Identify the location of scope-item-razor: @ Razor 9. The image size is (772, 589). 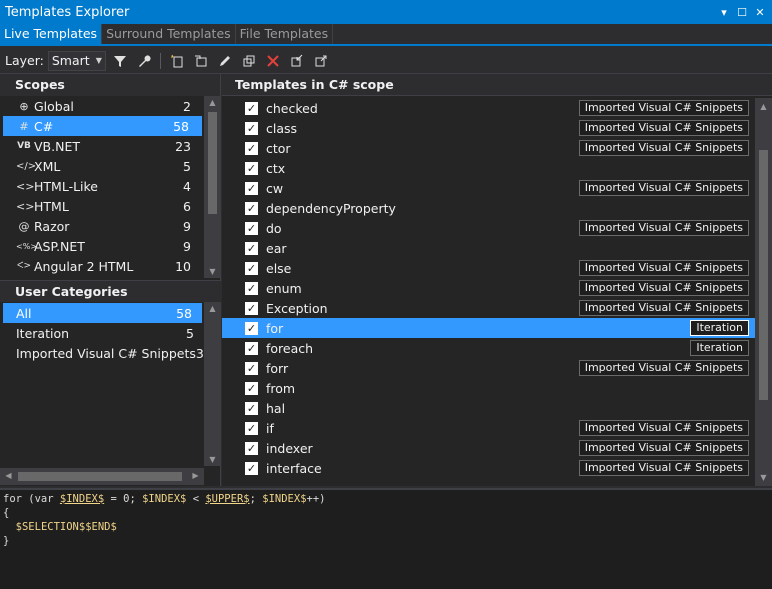
(102, 226).